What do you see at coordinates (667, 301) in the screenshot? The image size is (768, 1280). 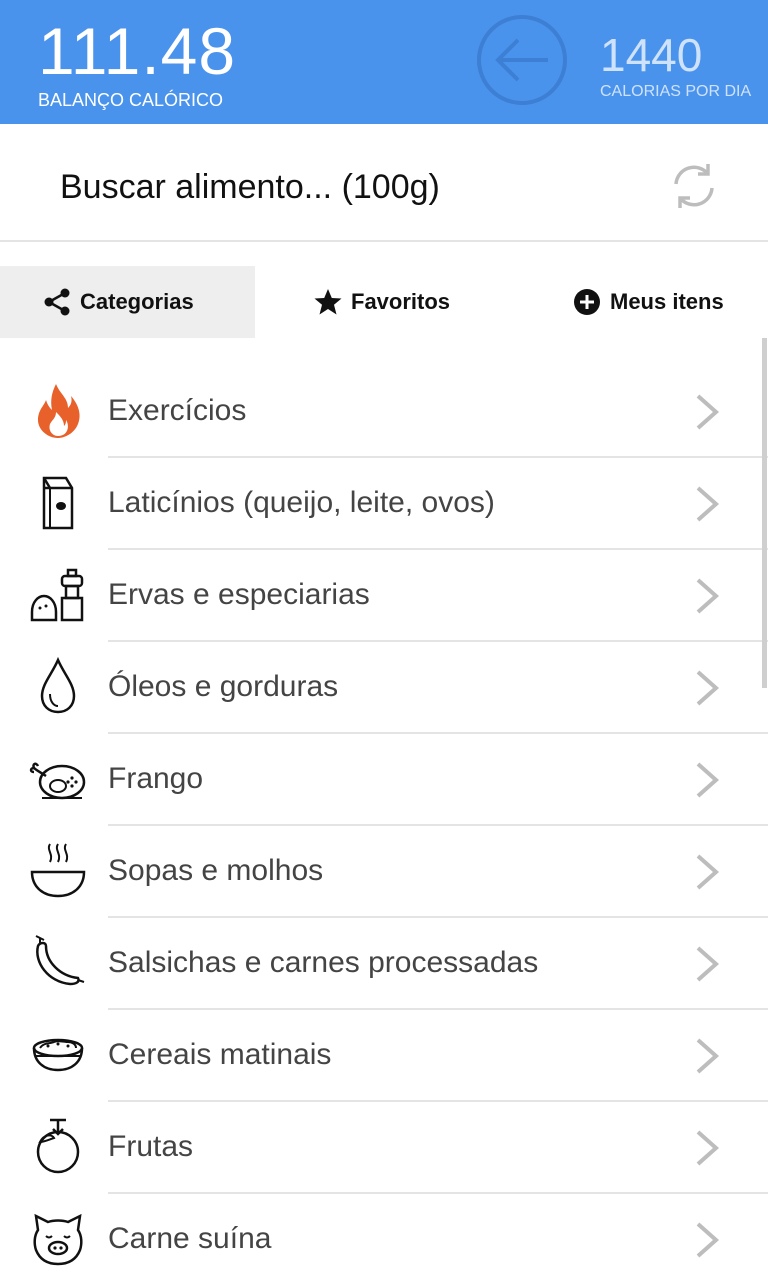 I see `tab-meus-itens-label: Meus itens` at bounding box center [667, 301].